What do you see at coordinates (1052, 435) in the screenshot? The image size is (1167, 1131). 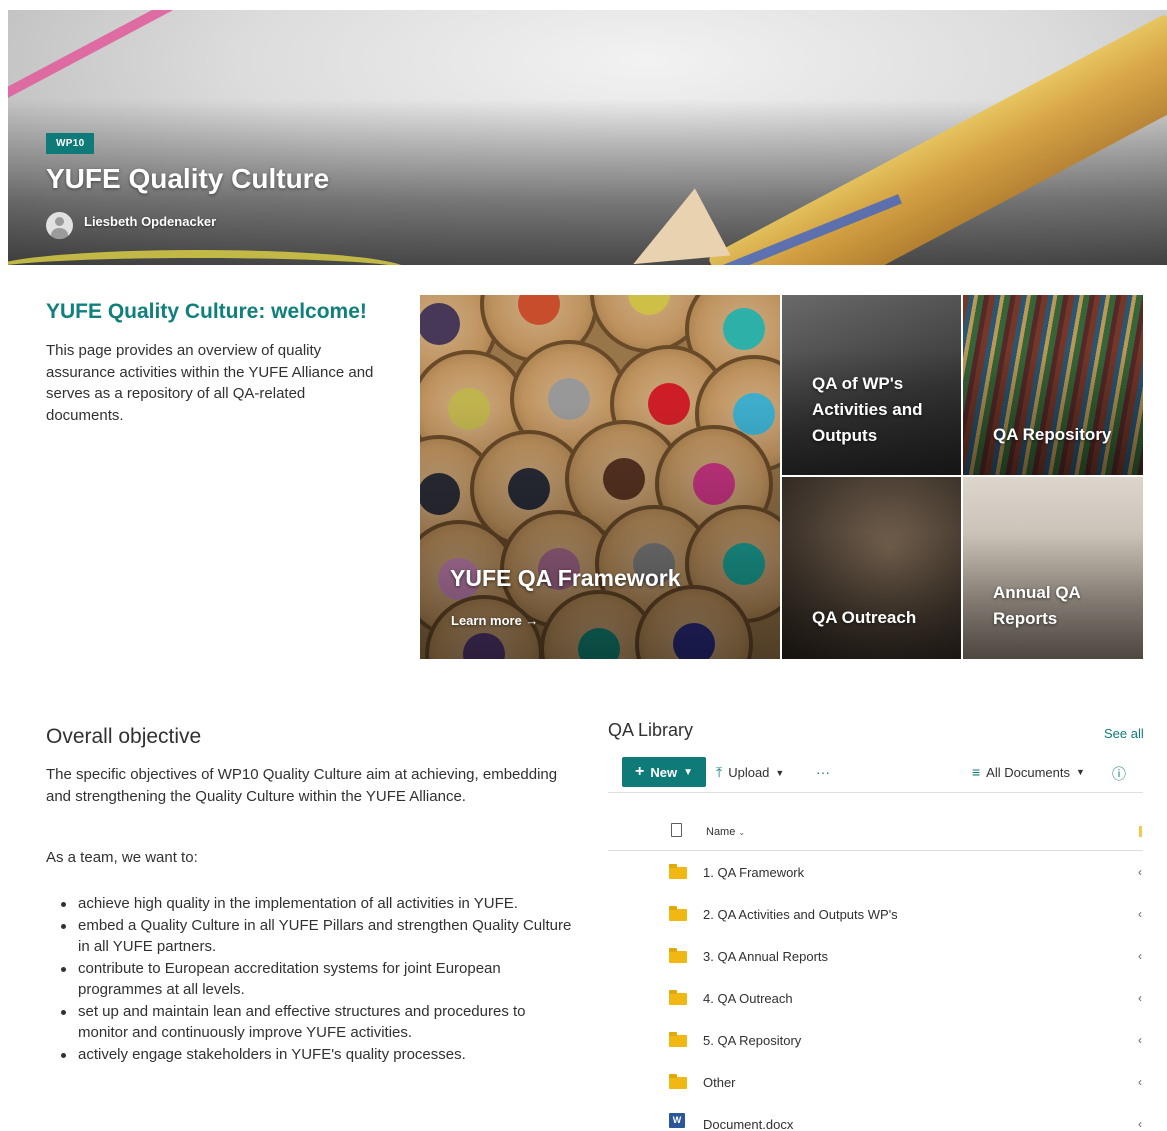 I see `tile-title: QA Repository` at bounding box center [1052, 435].